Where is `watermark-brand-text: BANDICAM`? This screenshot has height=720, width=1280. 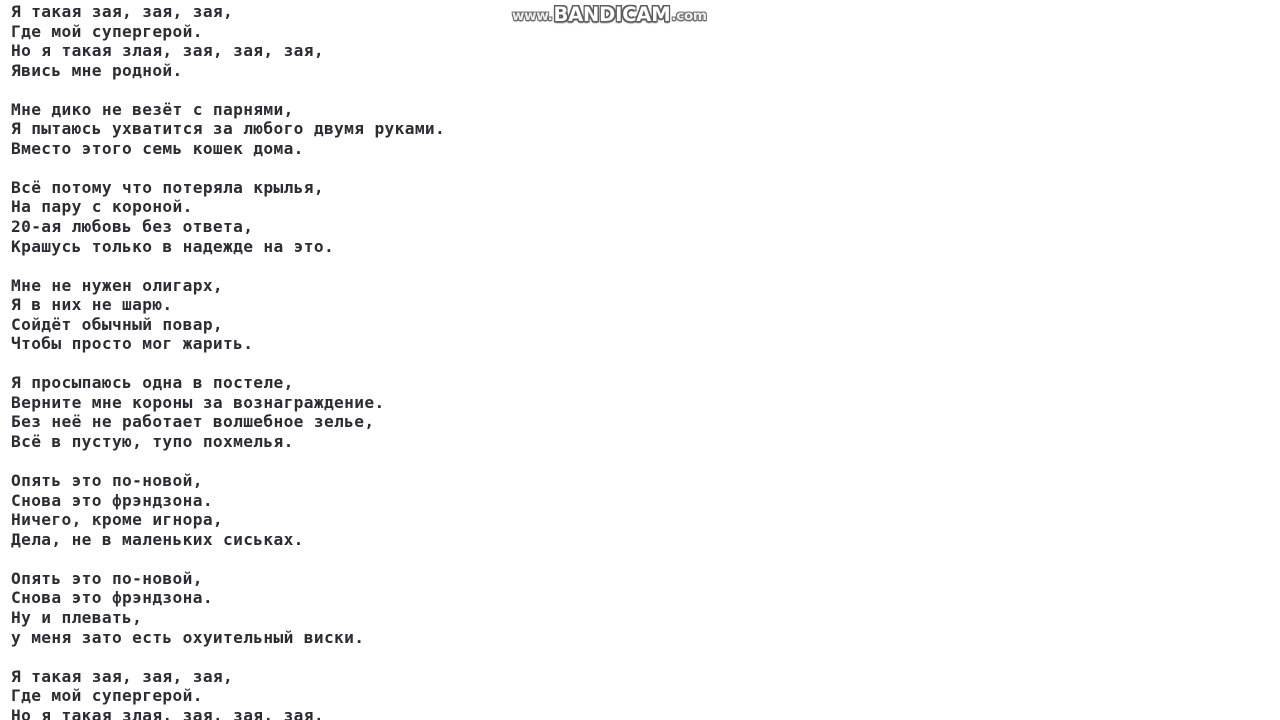
watermark-brand-text: BANDICAM is located at coordinates (612, 15).